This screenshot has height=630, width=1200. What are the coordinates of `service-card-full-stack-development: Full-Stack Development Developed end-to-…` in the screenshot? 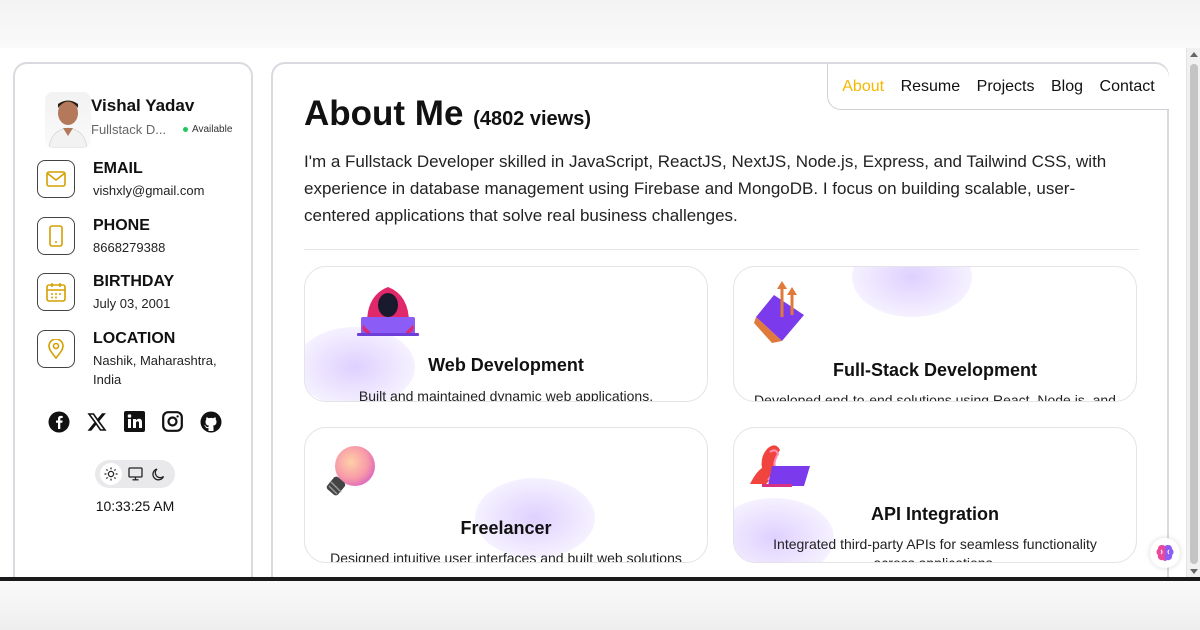 It's located at (935, 334).